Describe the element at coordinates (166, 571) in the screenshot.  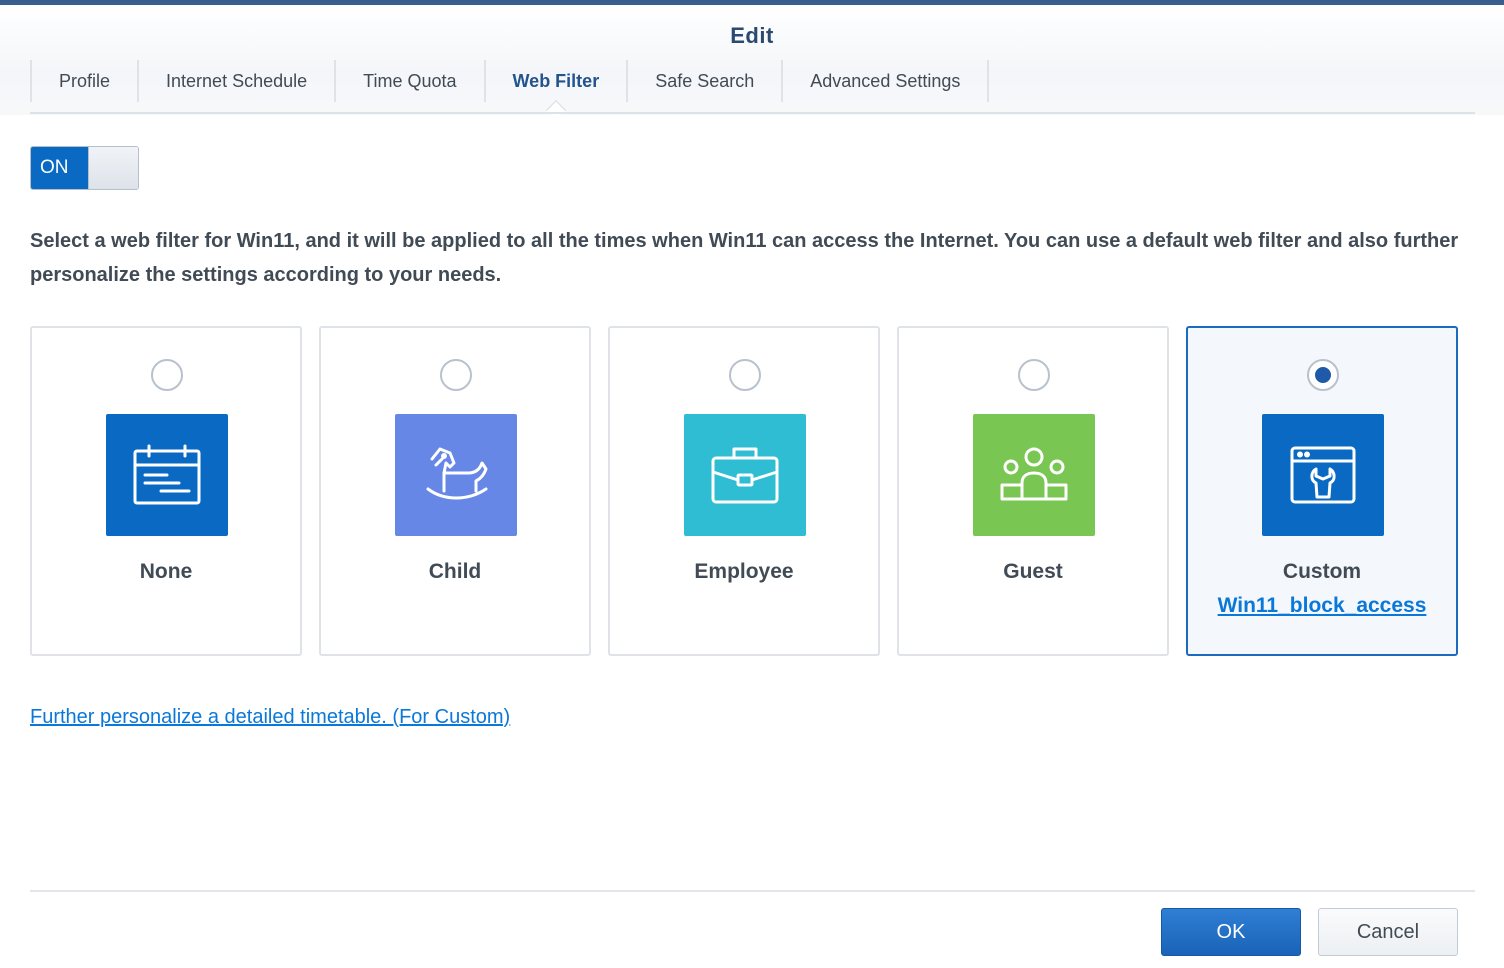
I see `filter-label-none: None` at that location.